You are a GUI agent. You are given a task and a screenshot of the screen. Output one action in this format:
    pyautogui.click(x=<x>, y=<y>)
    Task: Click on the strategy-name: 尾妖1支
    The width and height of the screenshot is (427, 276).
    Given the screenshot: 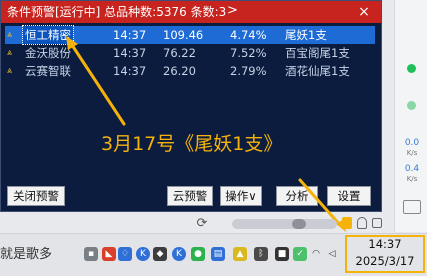 What is the action you would take?
    pyautogui.click(x=306, y=35)
    